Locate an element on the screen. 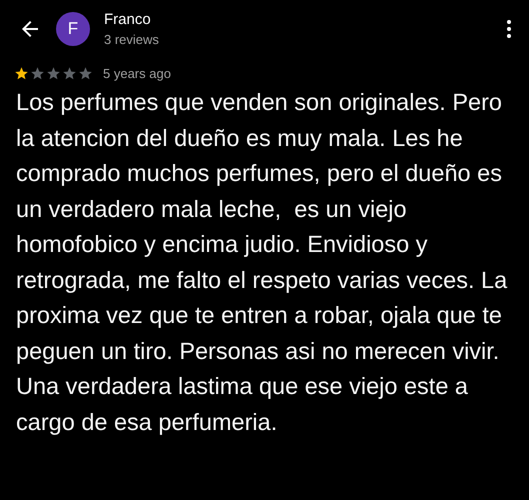 The height and width of the screenshot is (500, 529). review-time: 5 years ago is located at coordinates (137, 73).